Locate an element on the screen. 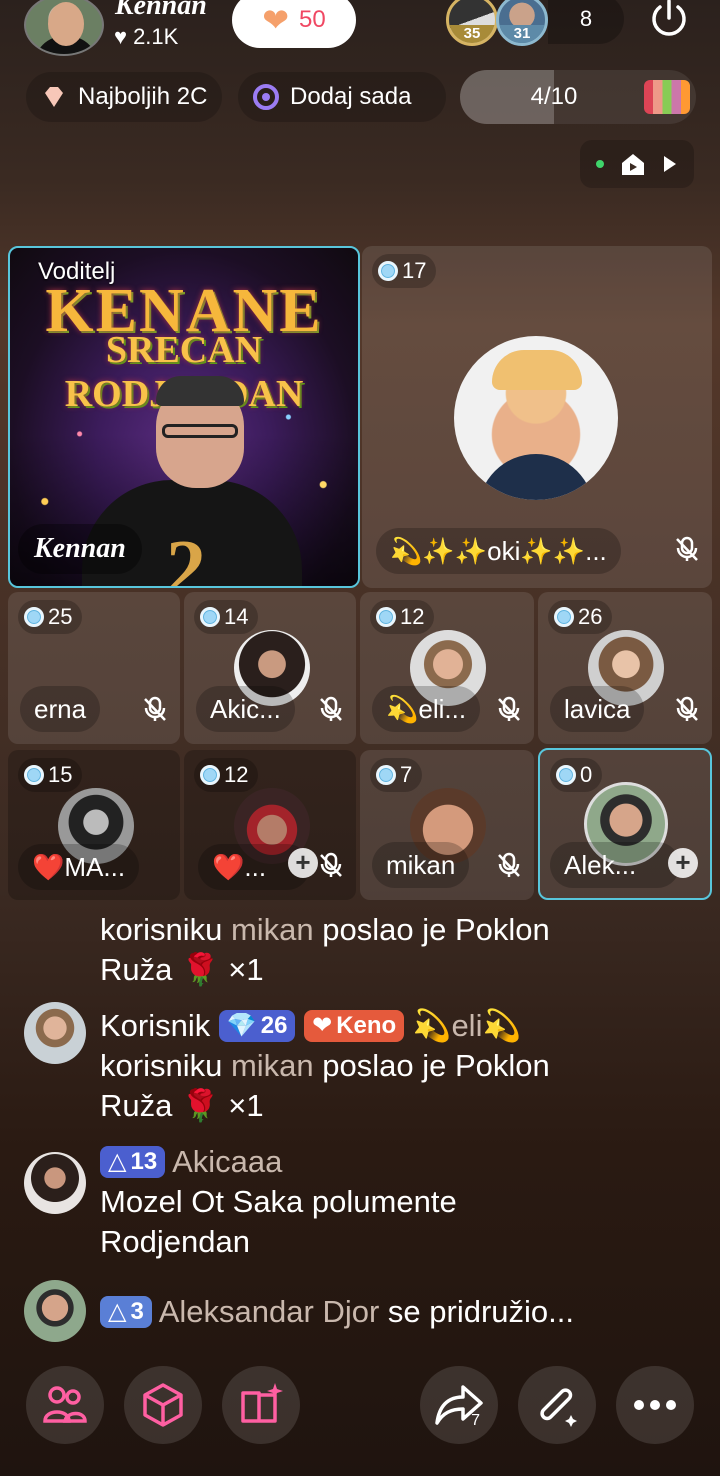 Image resolution: width=720 pixels, height=1476 pixels. level-badge: △ 3 is located at coordinates (126, 1312).